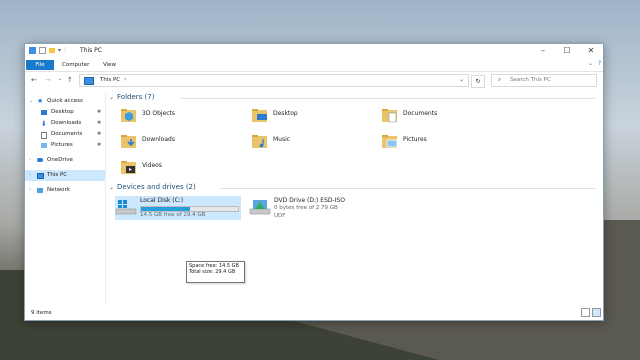 The image size is (640, 360). I want to click on maximize-button: ☐, so click(567, 50).